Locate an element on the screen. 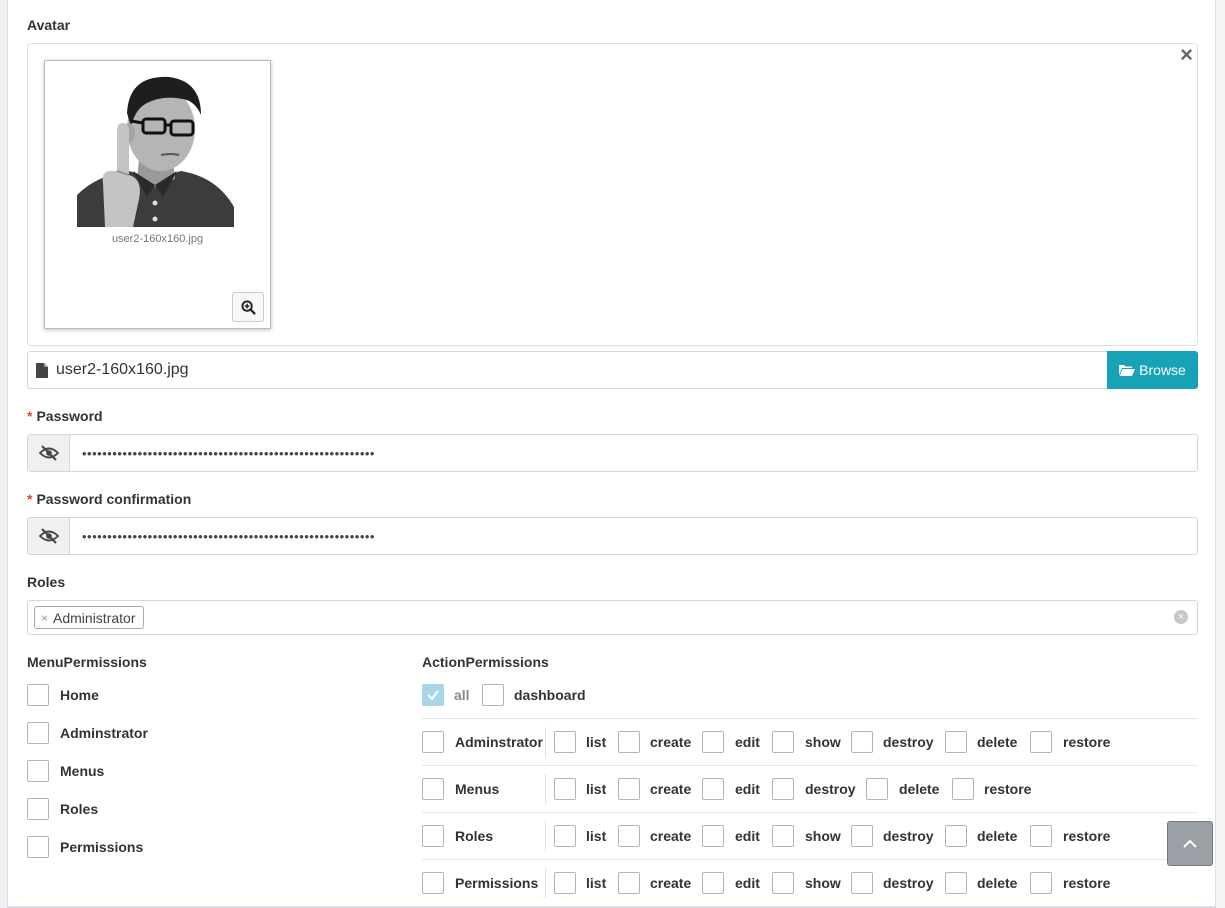  permission-checkbox-adminstrator-show is located at coordinates (783, 742).